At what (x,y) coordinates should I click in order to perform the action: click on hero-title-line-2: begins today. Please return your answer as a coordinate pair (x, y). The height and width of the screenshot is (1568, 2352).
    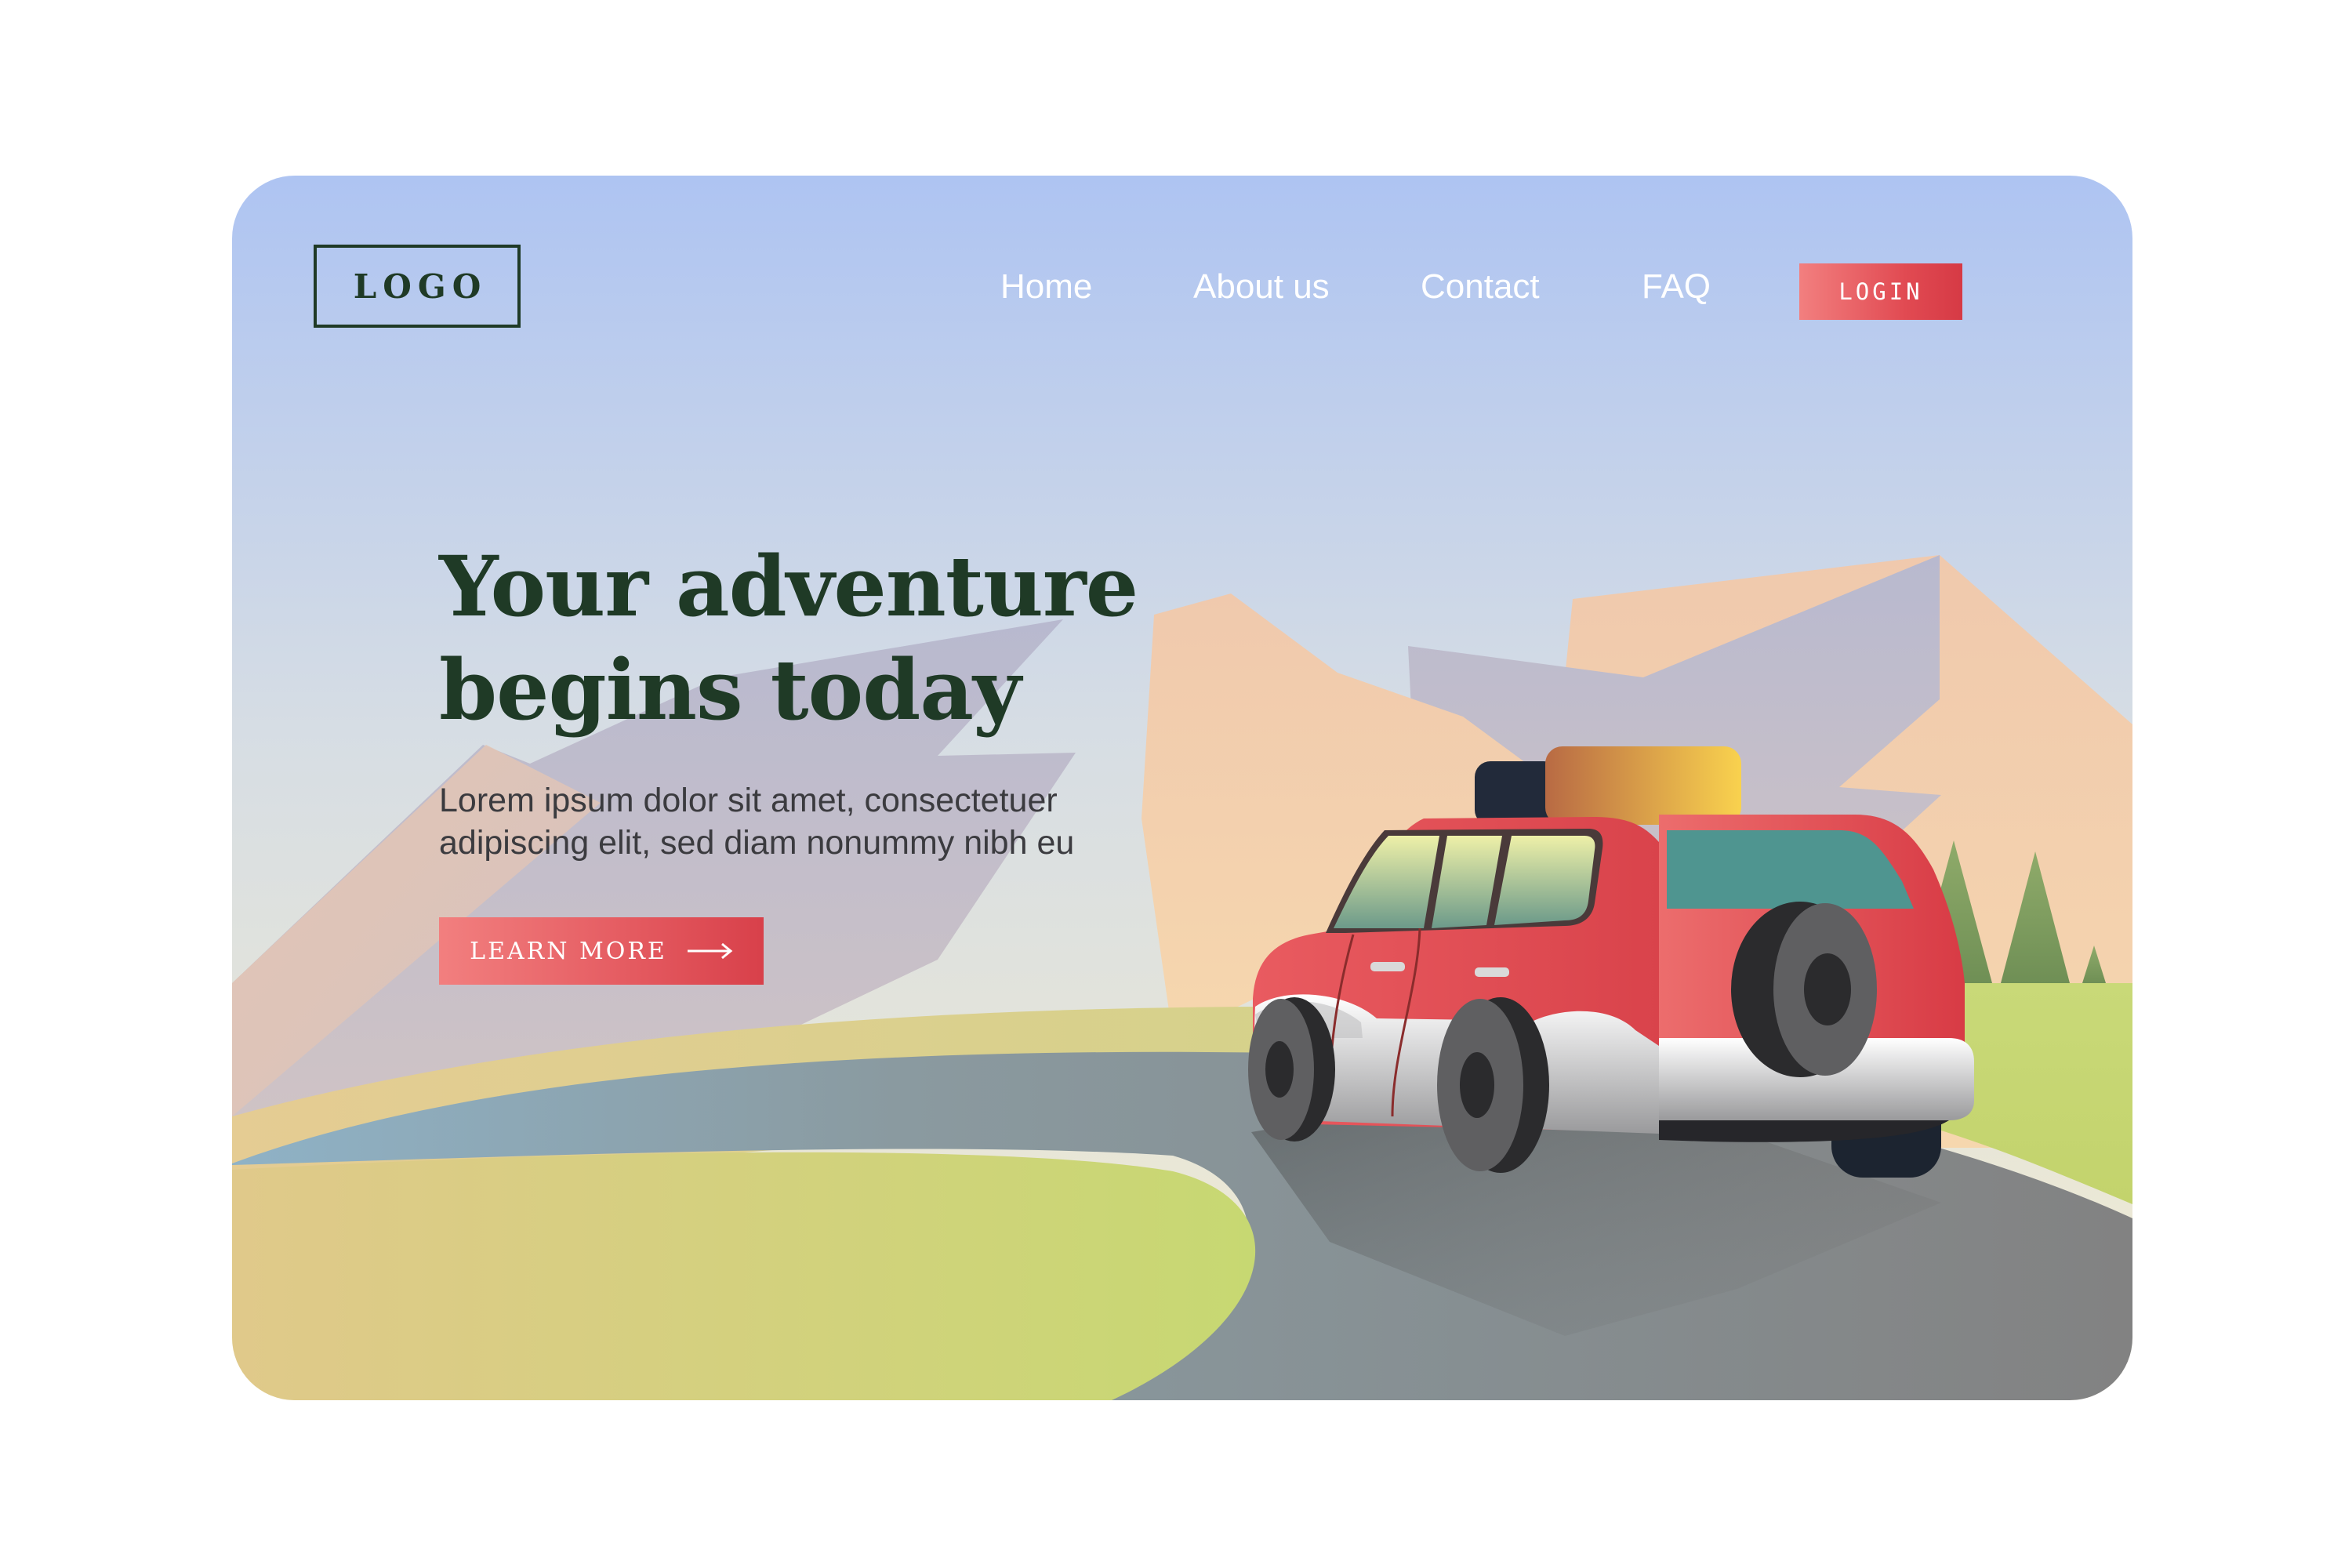
    Looking at the image, I should click on (730, 690).